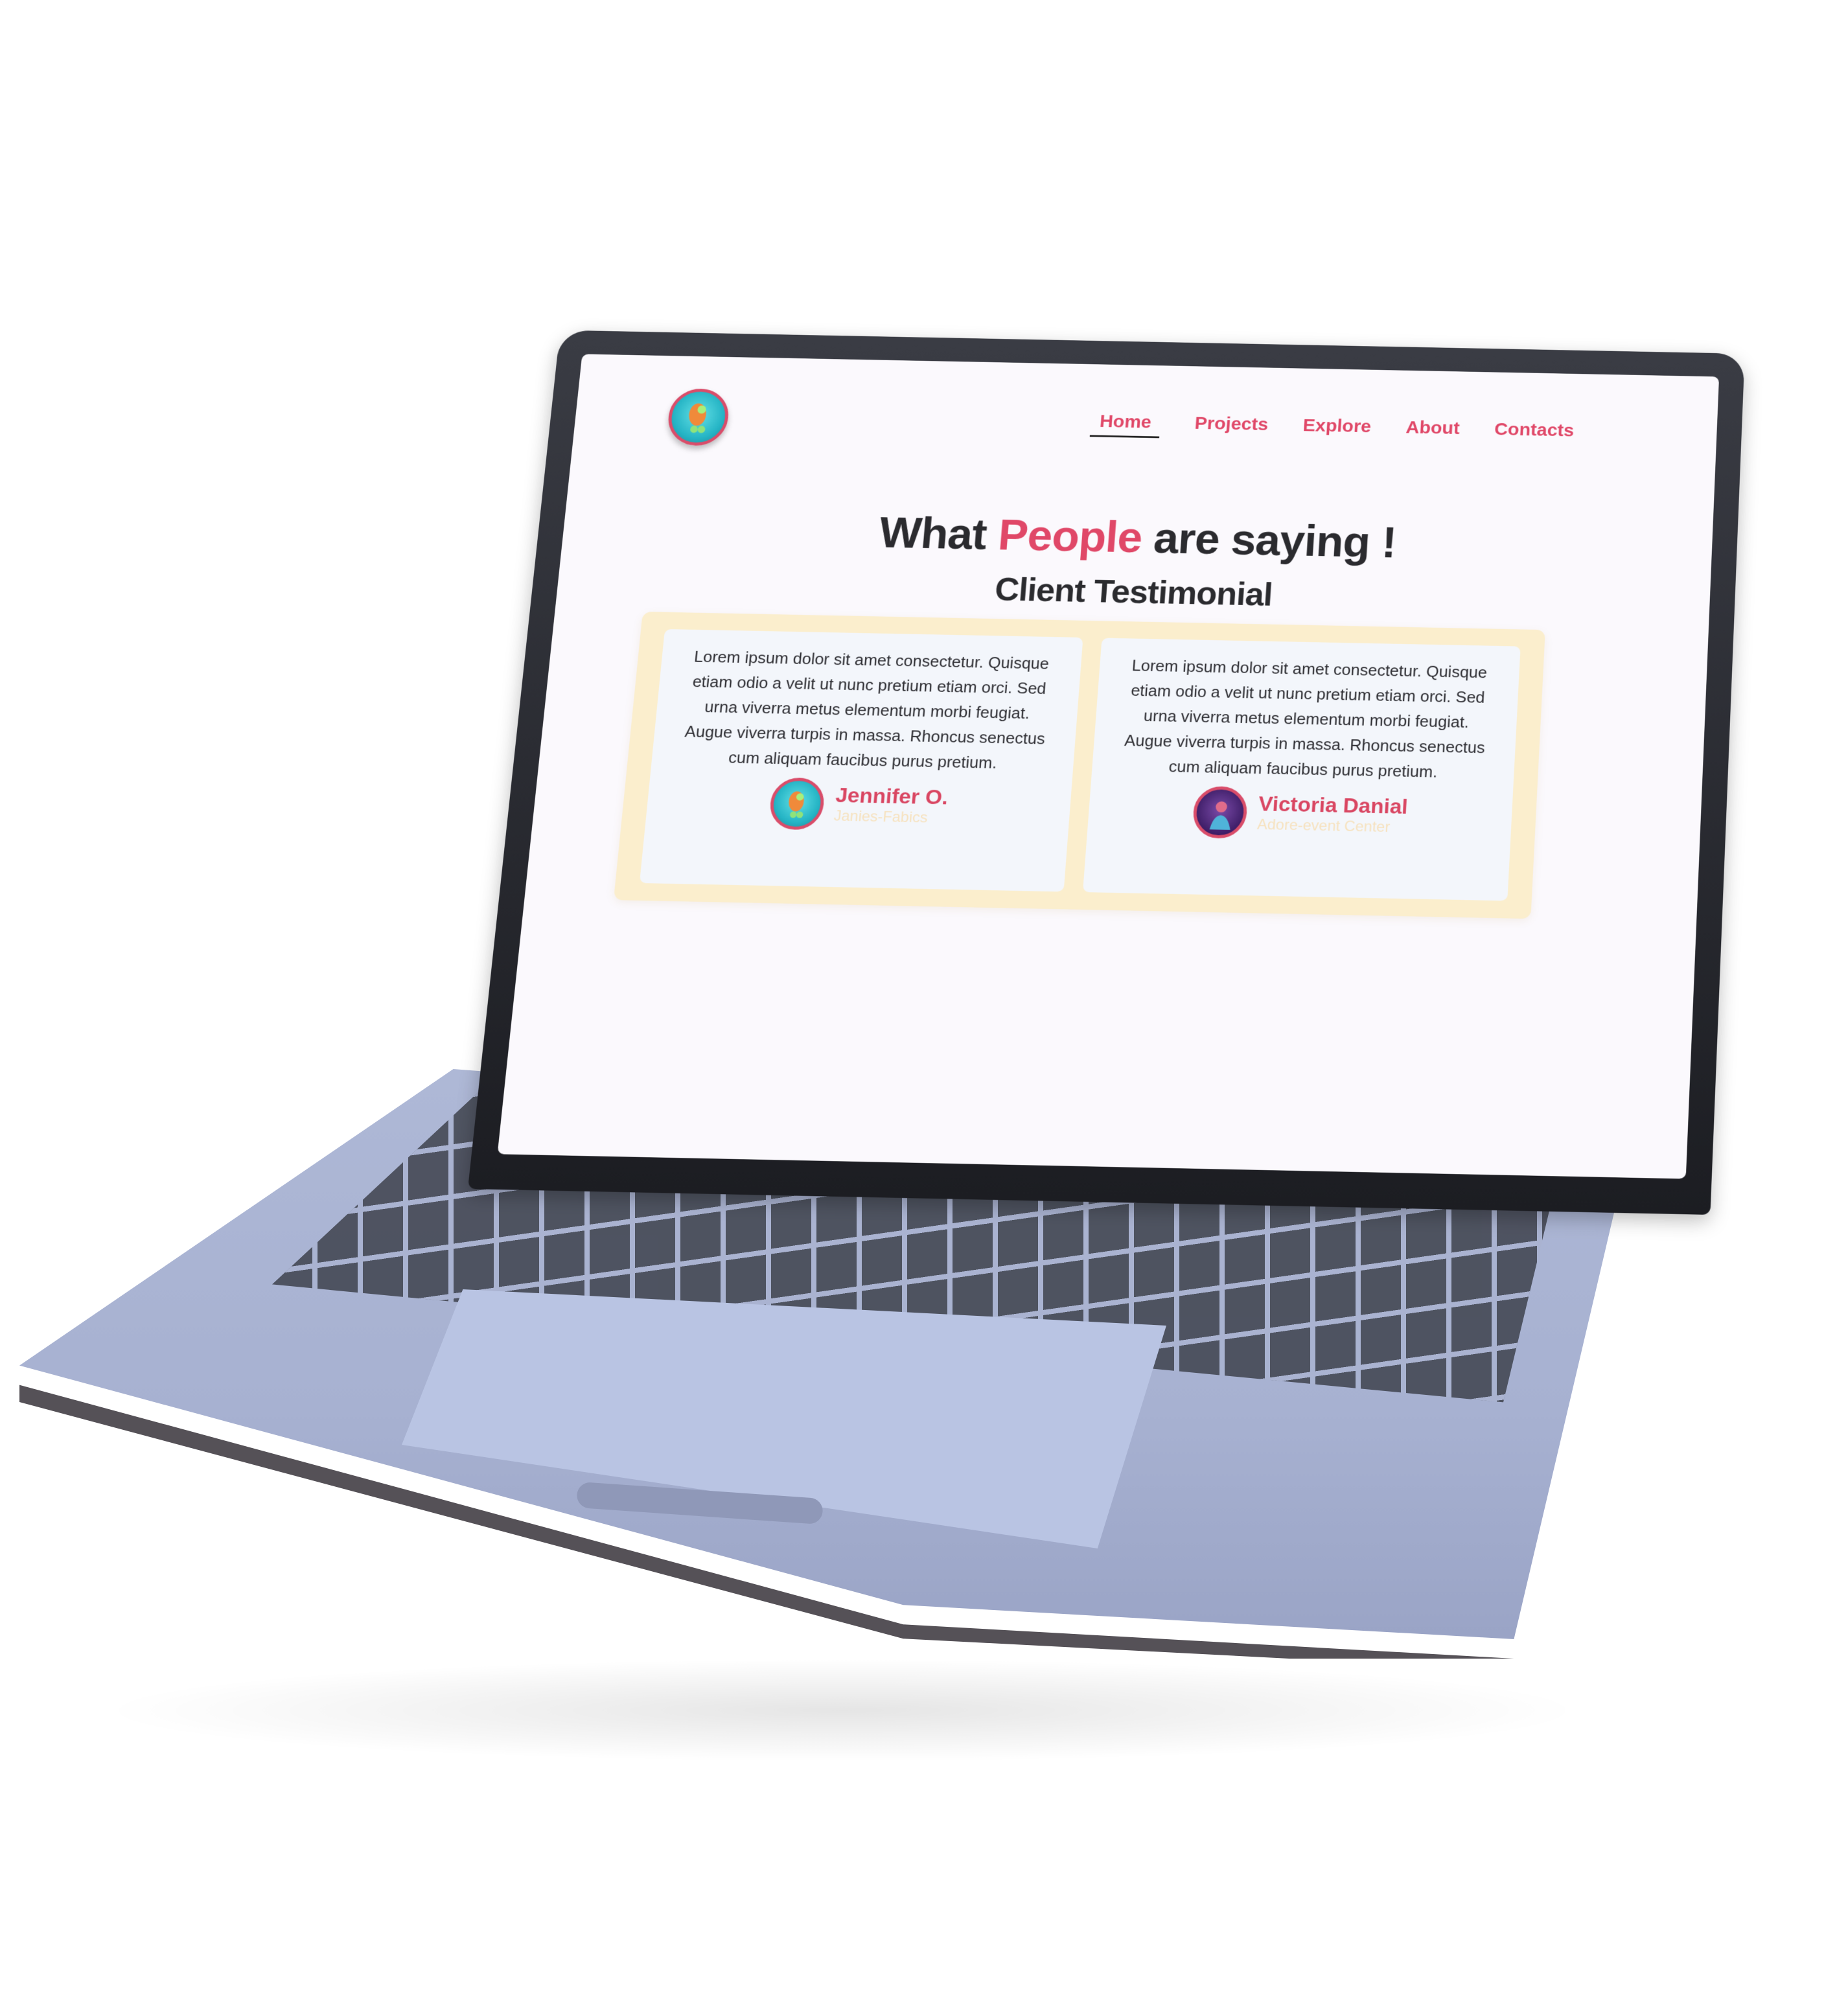 Image resolution: width=1848 pixels, height=2013 pixels. What do you see at coordinates (1334, 805) in the screenshot?
I see `author-name: Victoria Danial` at bounding box center [1334, 805].